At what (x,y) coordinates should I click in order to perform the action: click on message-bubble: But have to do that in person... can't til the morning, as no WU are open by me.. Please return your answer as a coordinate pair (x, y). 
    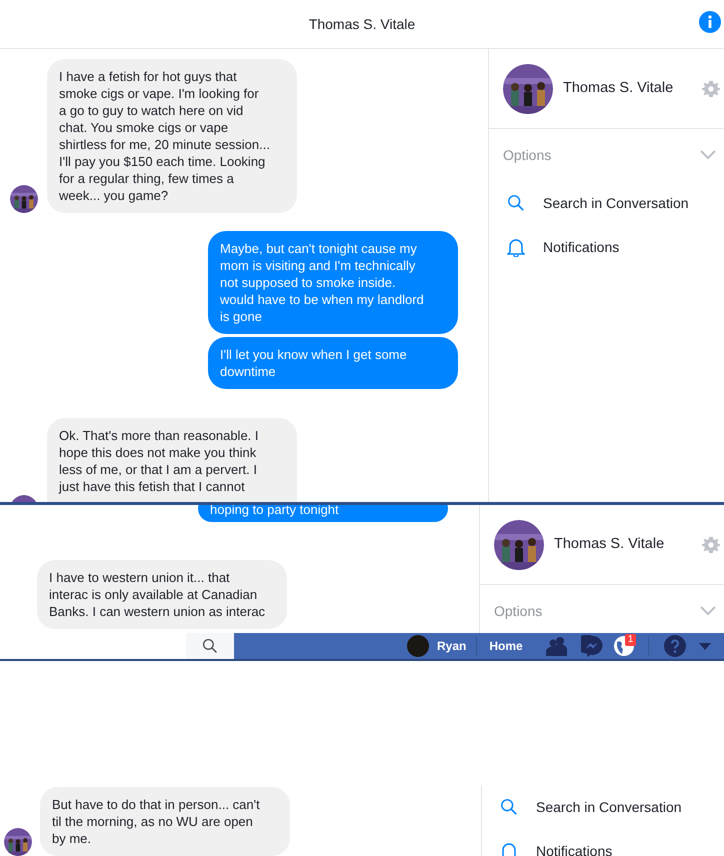
    Looking at the image, I should click on (165, 821).